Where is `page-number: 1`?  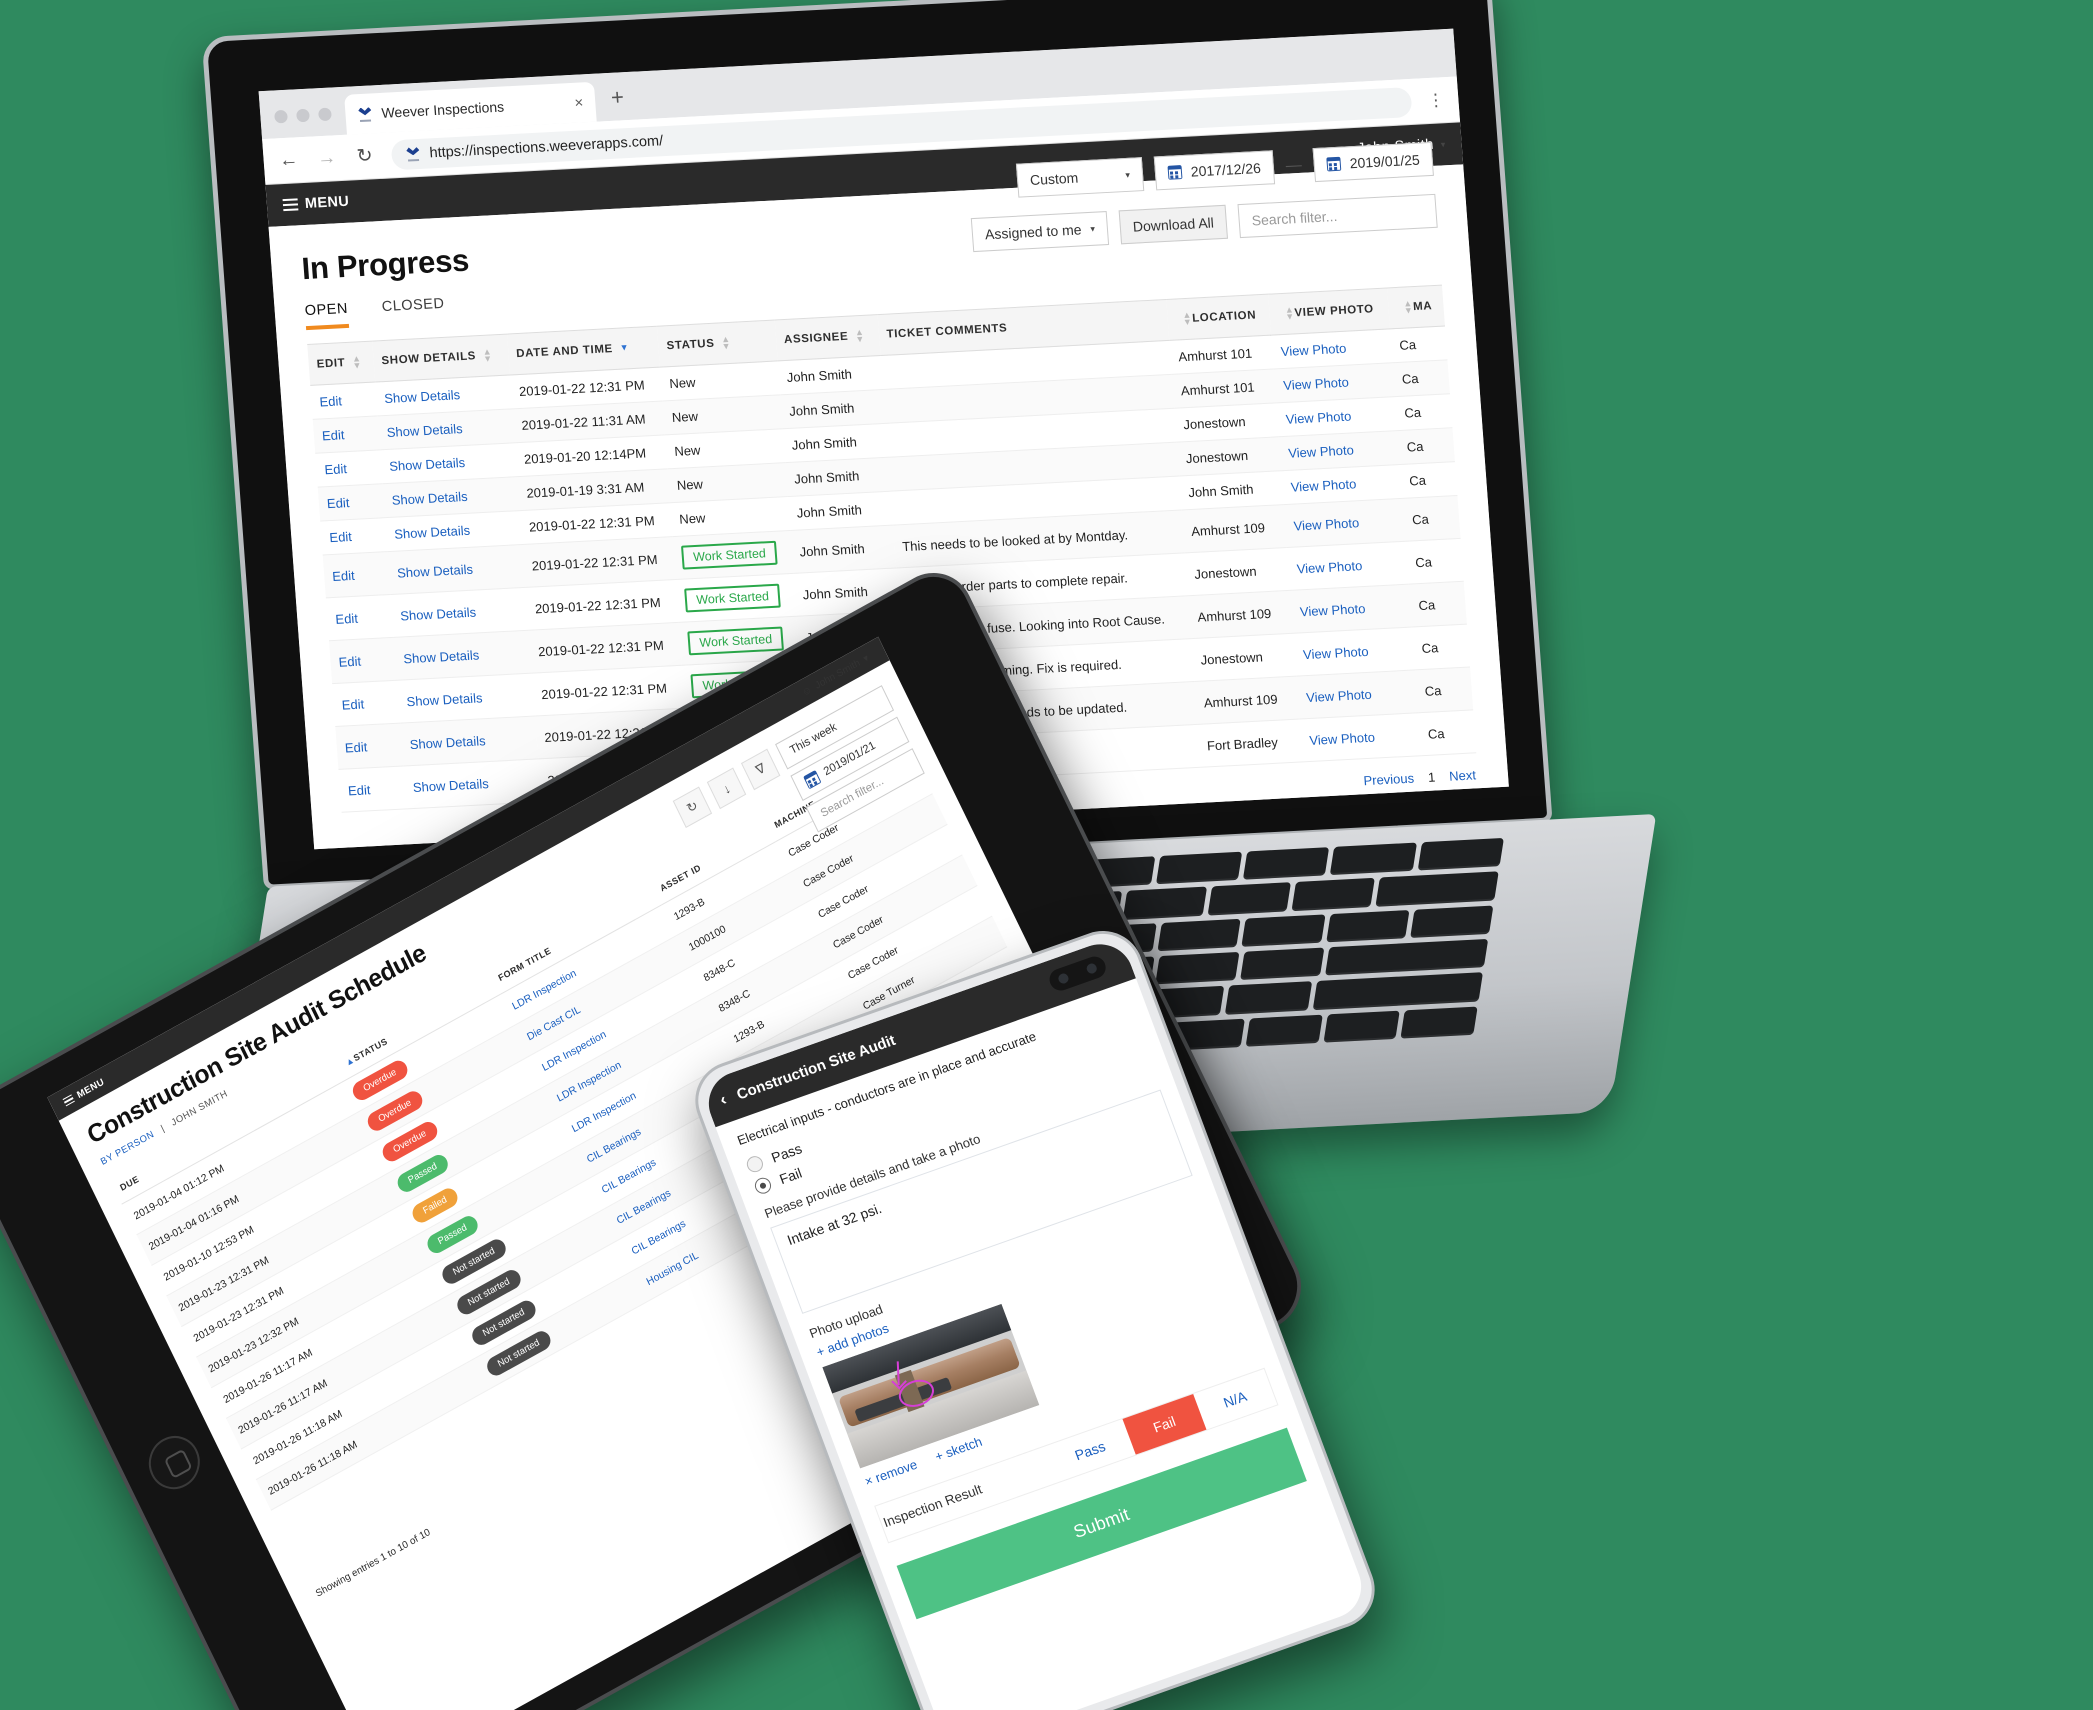 page-number: 1 is located at coordinates (1431, 777).